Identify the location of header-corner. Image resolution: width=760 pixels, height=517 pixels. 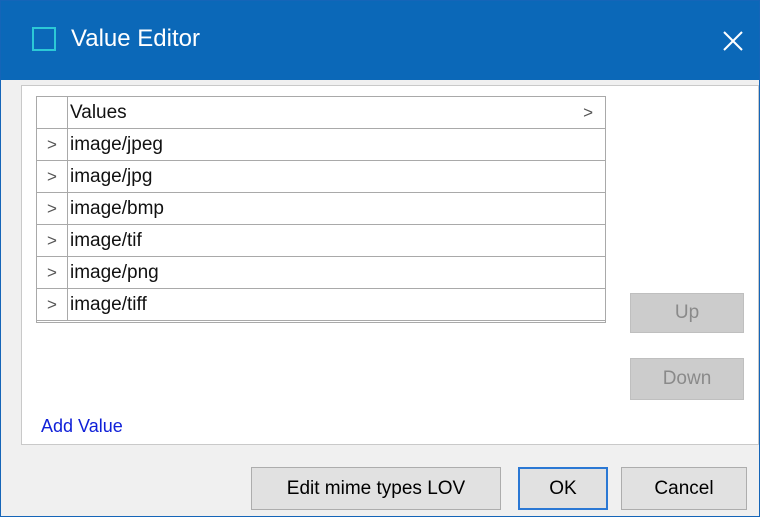
(52, 112).